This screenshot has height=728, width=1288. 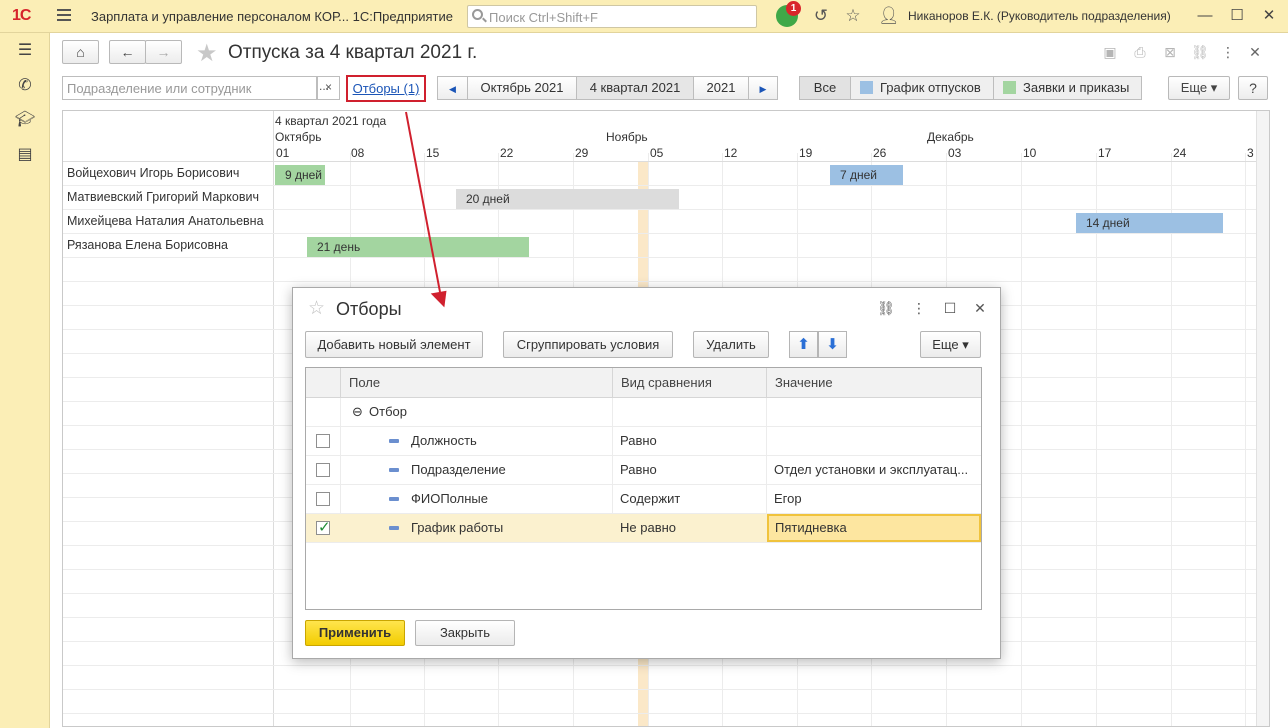 What do you see at coordinates (821, 16) in the screenshot?
I see `history-icon: ↺` at bounding box center [821, 16].